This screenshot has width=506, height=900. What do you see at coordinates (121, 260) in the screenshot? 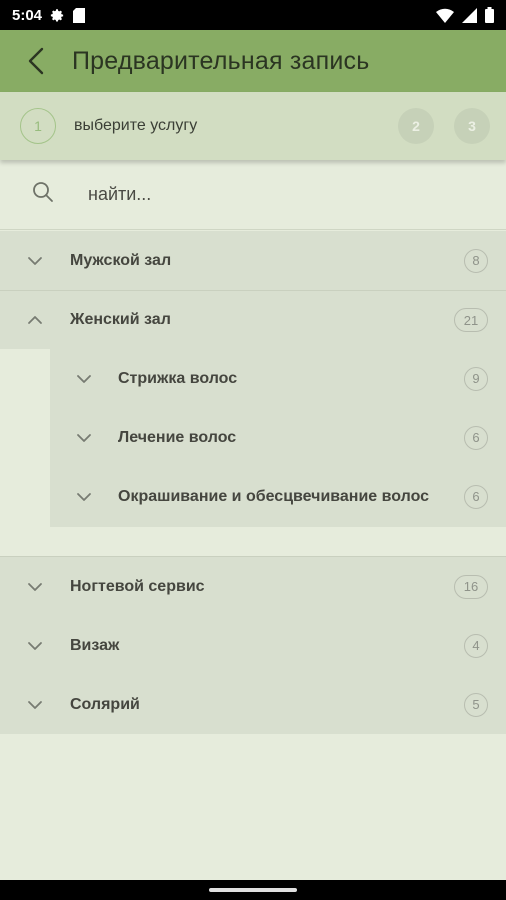
I see `category-label: Мужской зал` at bounding box center [121, 260].